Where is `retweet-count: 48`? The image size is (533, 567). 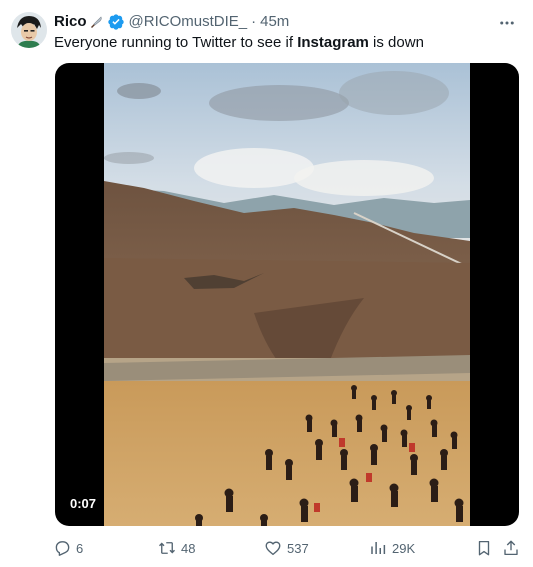 retweet-count: 48 is located at coordinates (188, 548).